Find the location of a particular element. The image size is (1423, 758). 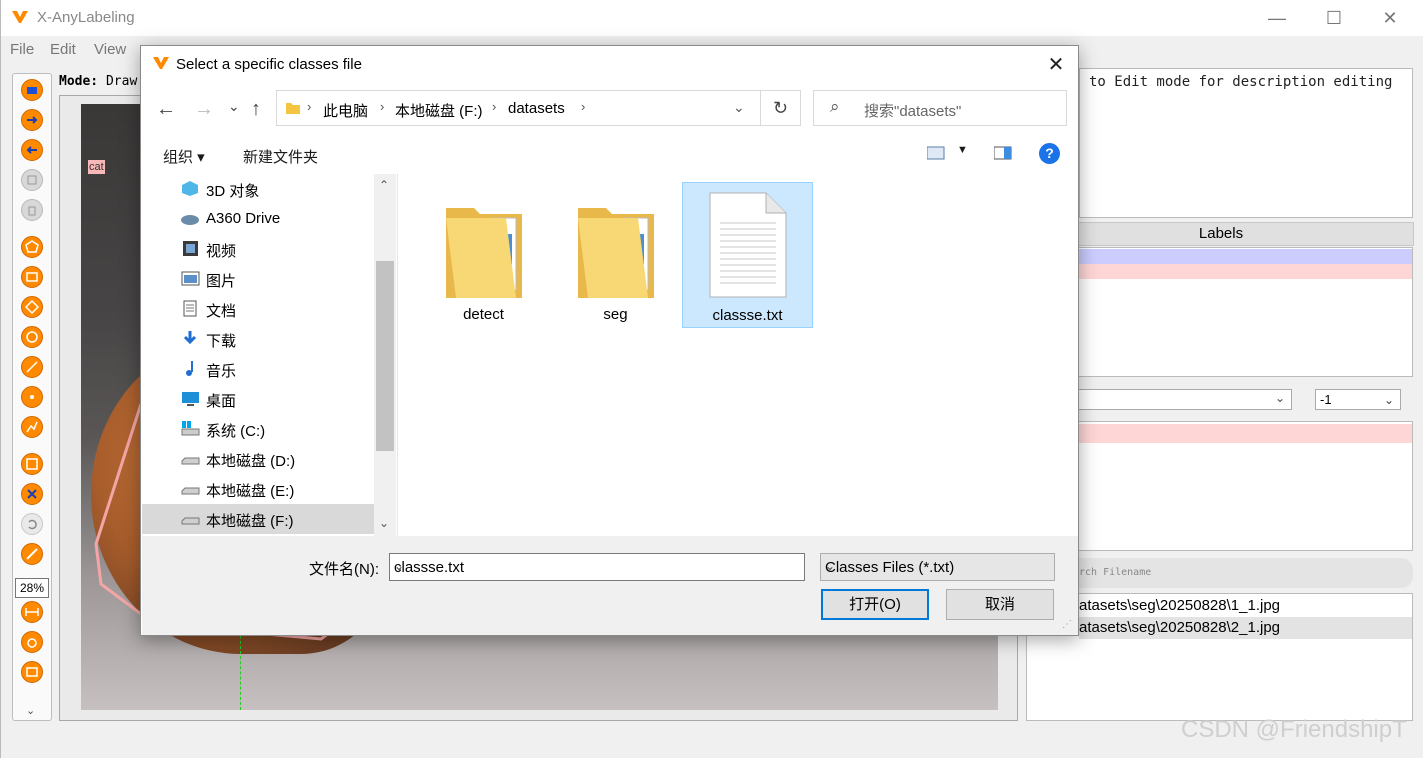

scroll-up-icon: ⌃ is located at coordinates (384, 185).